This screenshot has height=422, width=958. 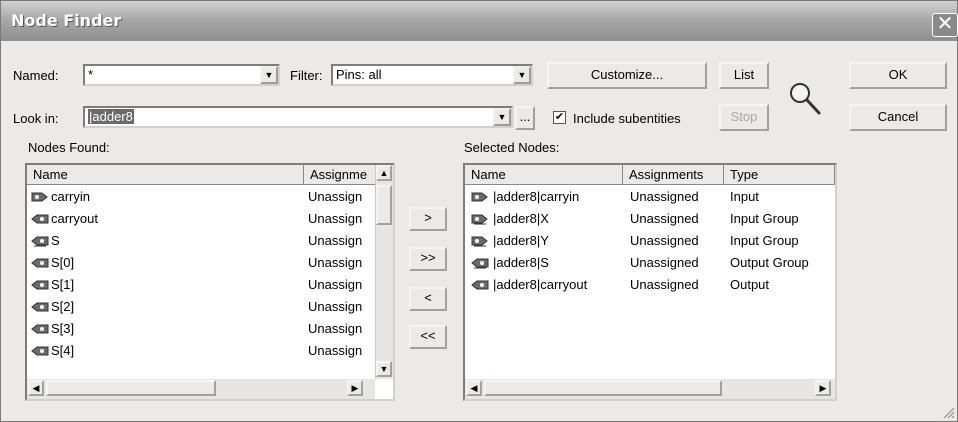 What do you see at coordinates (521, 240) in the screenshot?
I see `node-name: |adder8|Y` at bounding box center [521, 240].